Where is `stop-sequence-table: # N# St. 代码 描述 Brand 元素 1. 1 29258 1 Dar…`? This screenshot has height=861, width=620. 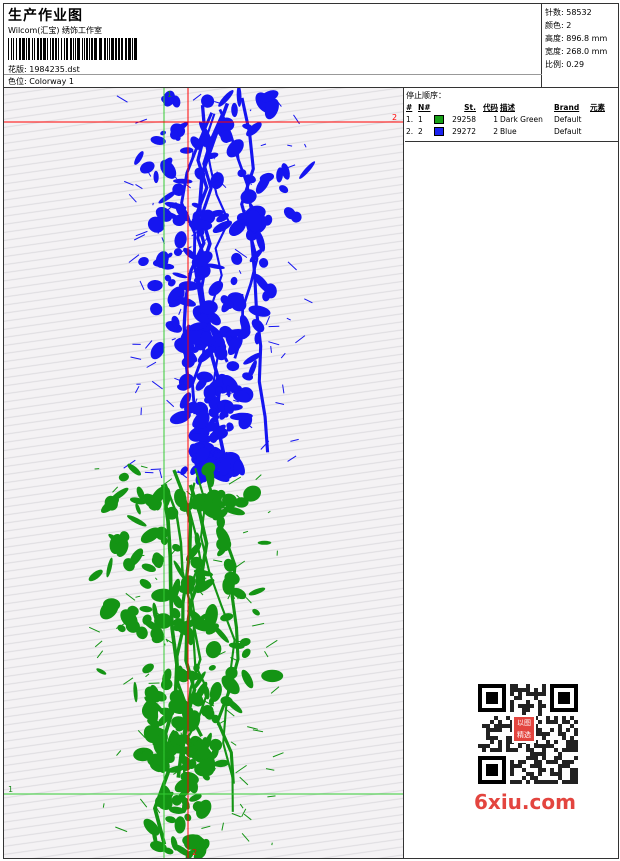 stop-sequence-table: # N# St. 代码 描述 Brand 元素 1. 1 29258 1 Dar… is located at coordinates (511, 119).